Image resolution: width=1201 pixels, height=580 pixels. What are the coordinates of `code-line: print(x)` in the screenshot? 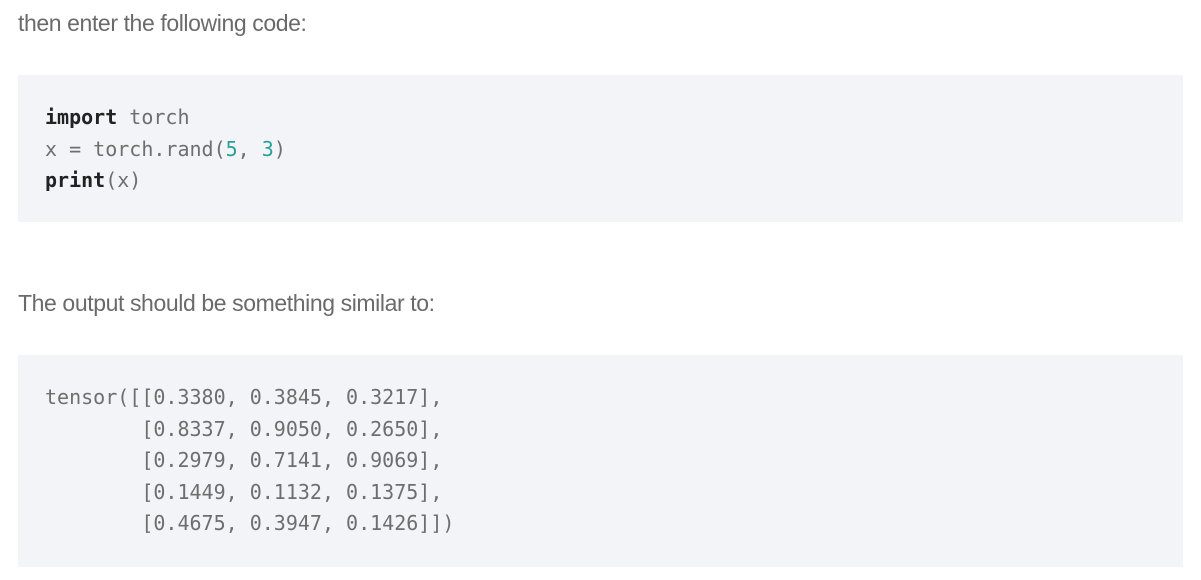 It's located at (614, 181).